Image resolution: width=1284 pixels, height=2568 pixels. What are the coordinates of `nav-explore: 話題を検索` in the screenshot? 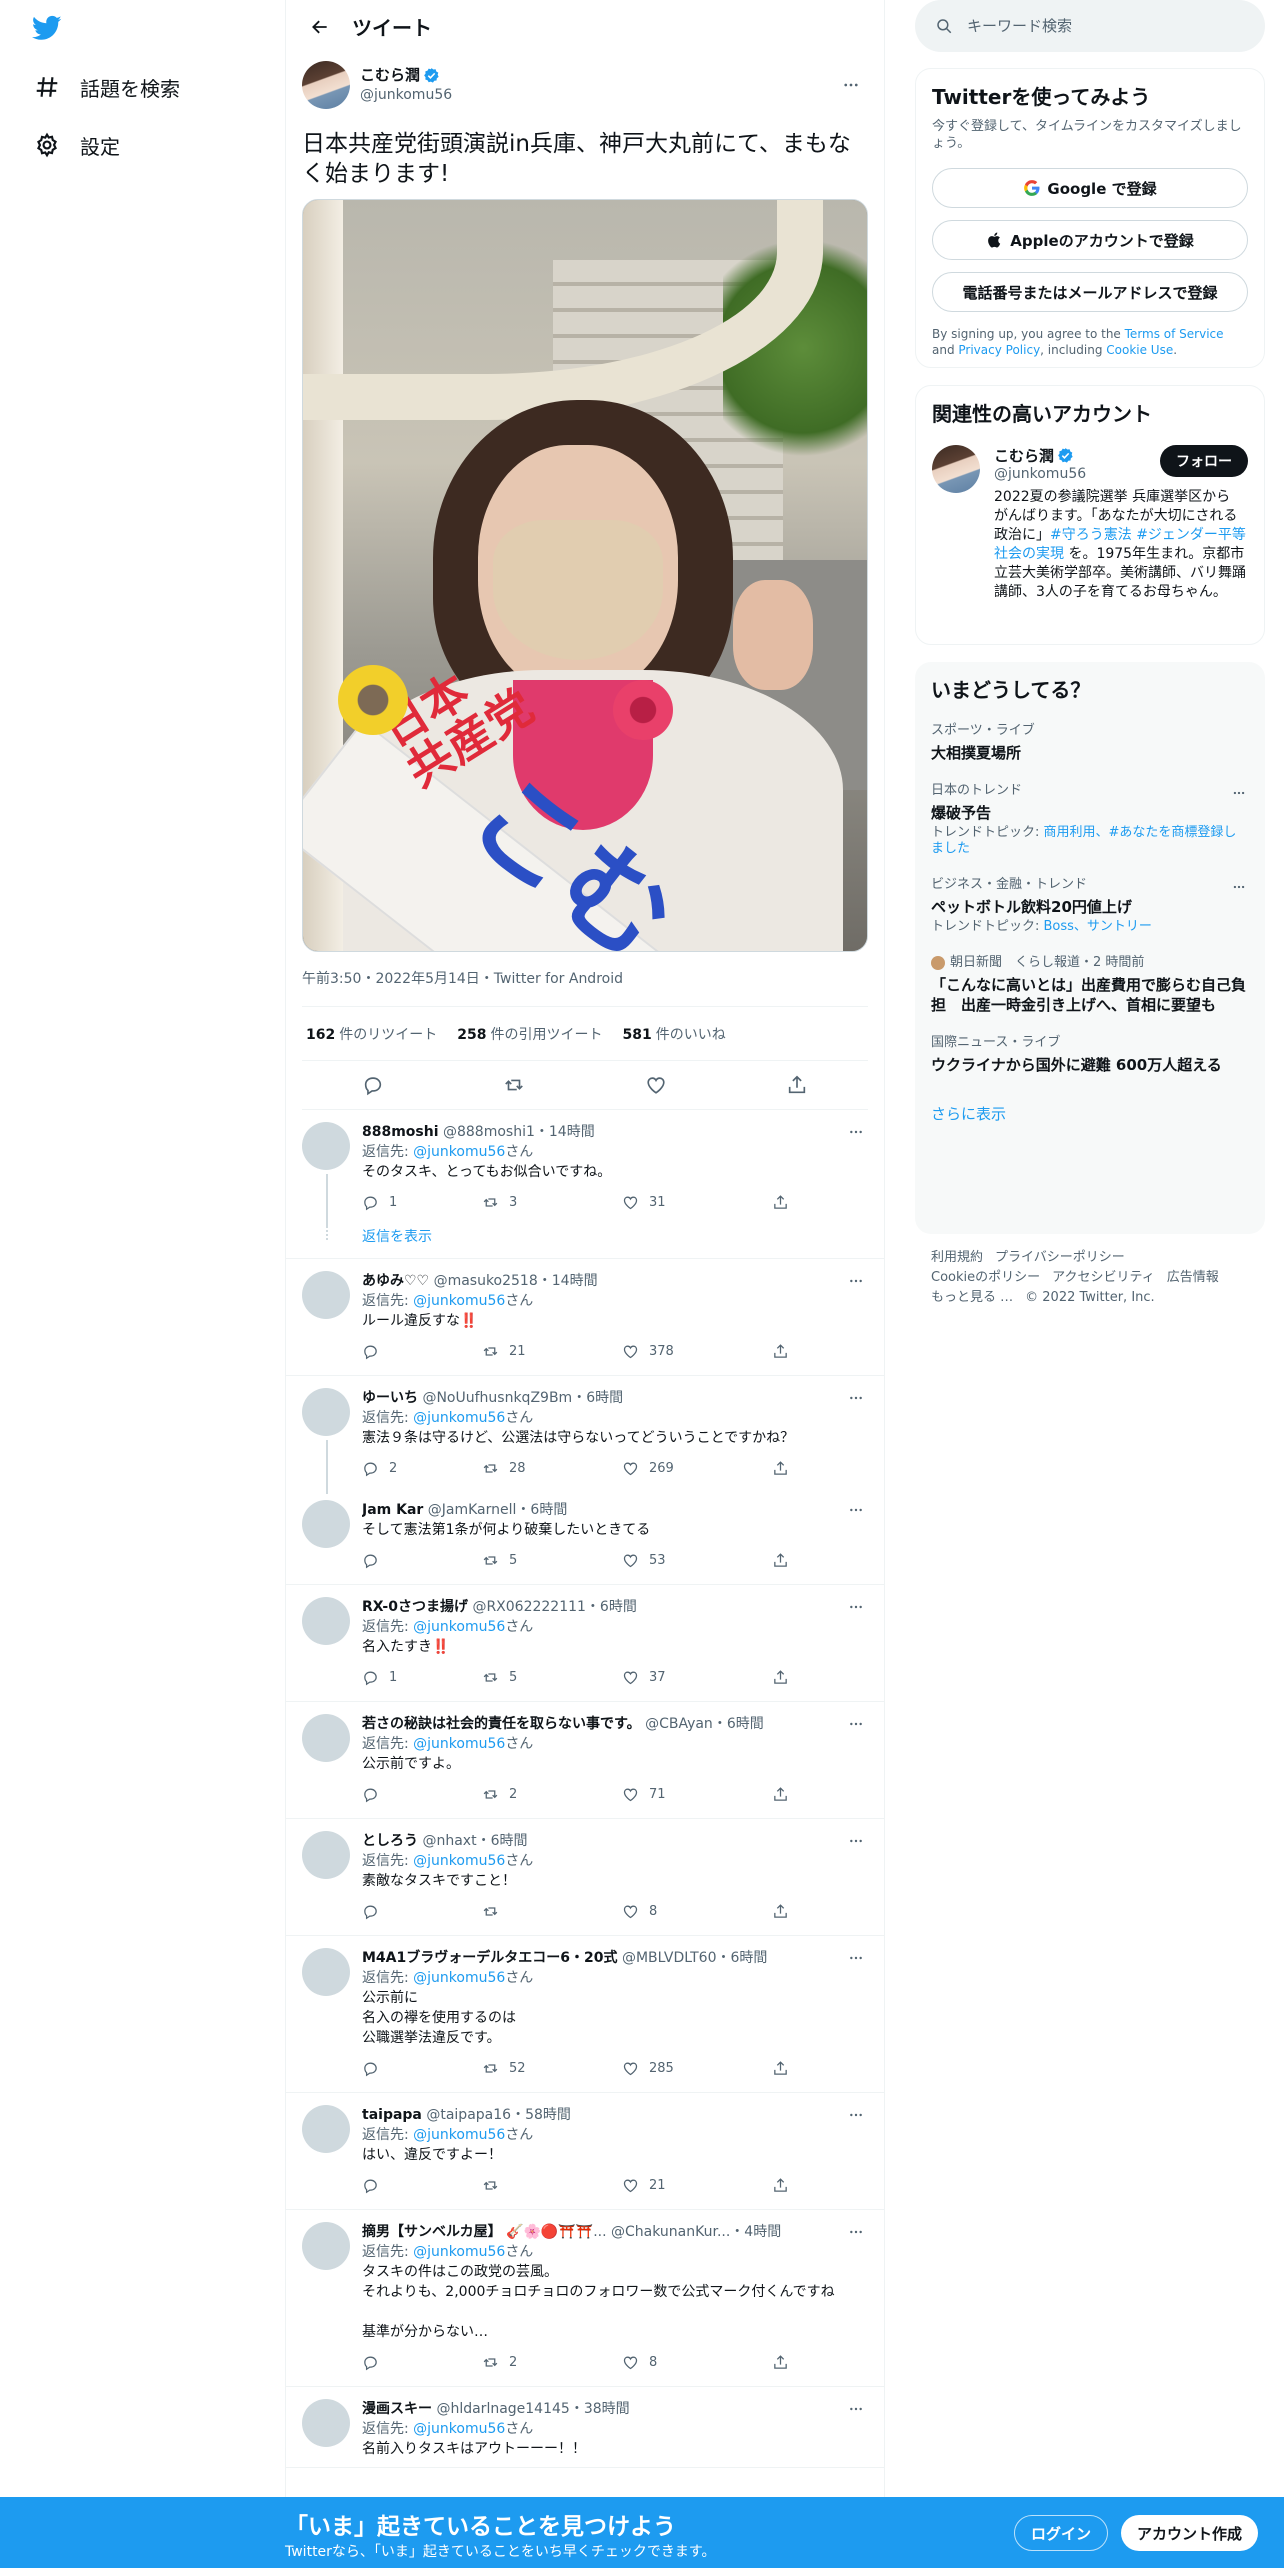 It's located at (107, 87).